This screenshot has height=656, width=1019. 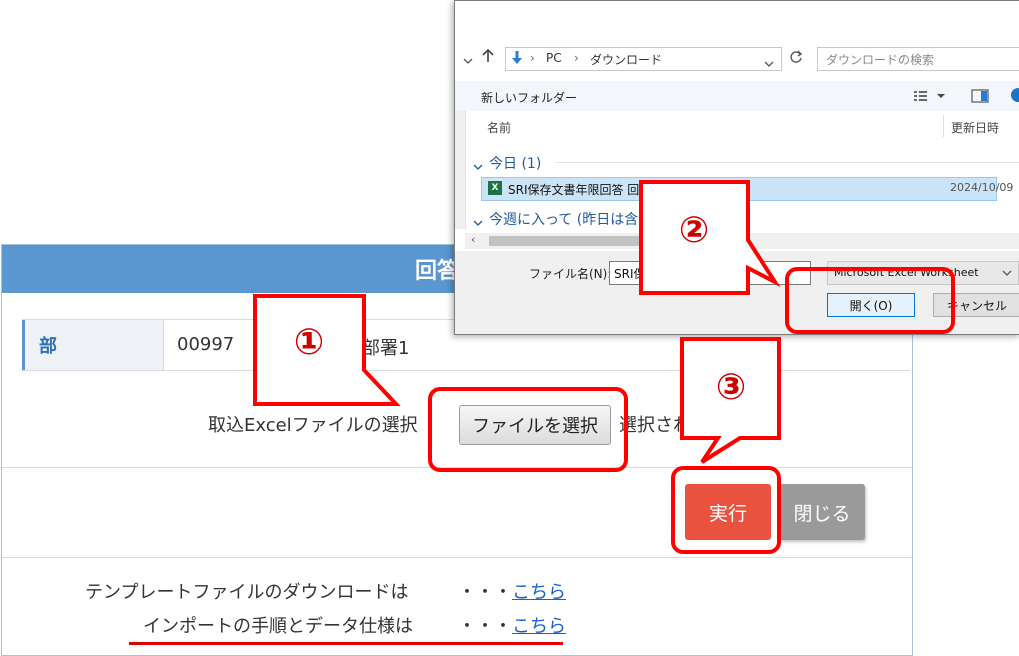 I want to click on callout-step-2: ②, so click(x=694, y=230).